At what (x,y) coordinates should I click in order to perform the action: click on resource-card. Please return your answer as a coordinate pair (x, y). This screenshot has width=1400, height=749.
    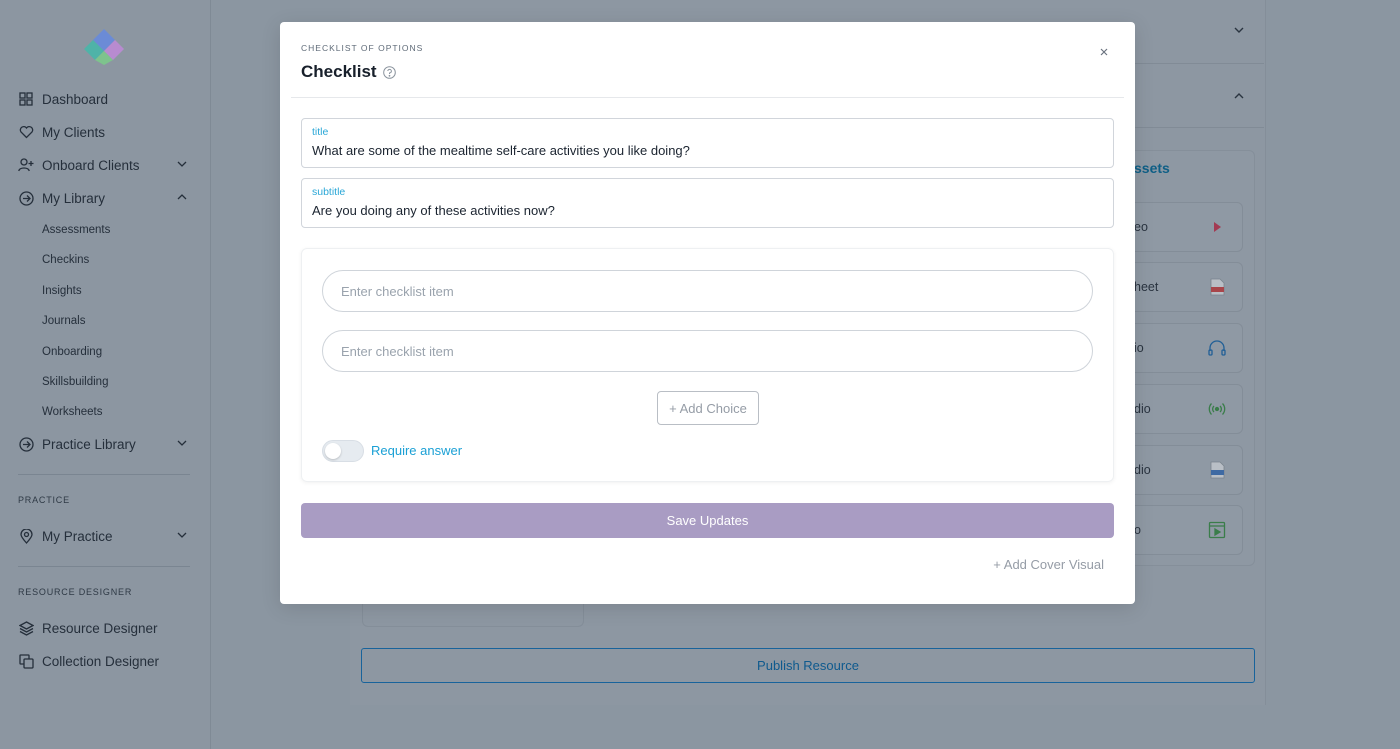
    Looking at the image, I should click on (473, 615).